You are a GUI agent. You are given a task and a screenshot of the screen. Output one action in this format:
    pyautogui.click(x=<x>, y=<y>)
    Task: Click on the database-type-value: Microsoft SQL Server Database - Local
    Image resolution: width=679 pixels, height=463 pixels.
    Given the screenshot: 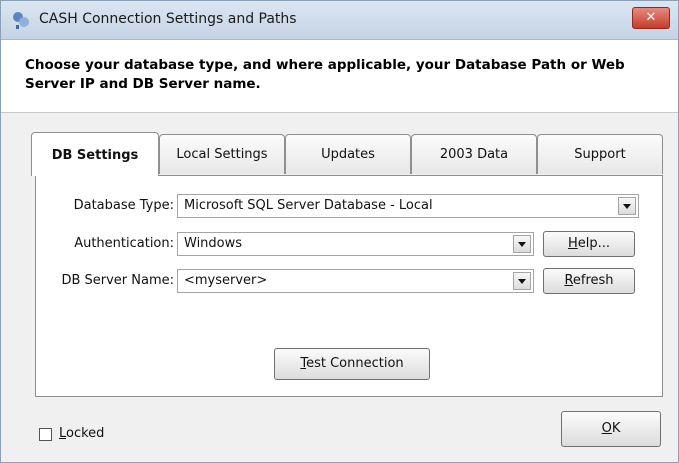 What is the action you would take?
    pyautogui.click(x=308, y=205)
    